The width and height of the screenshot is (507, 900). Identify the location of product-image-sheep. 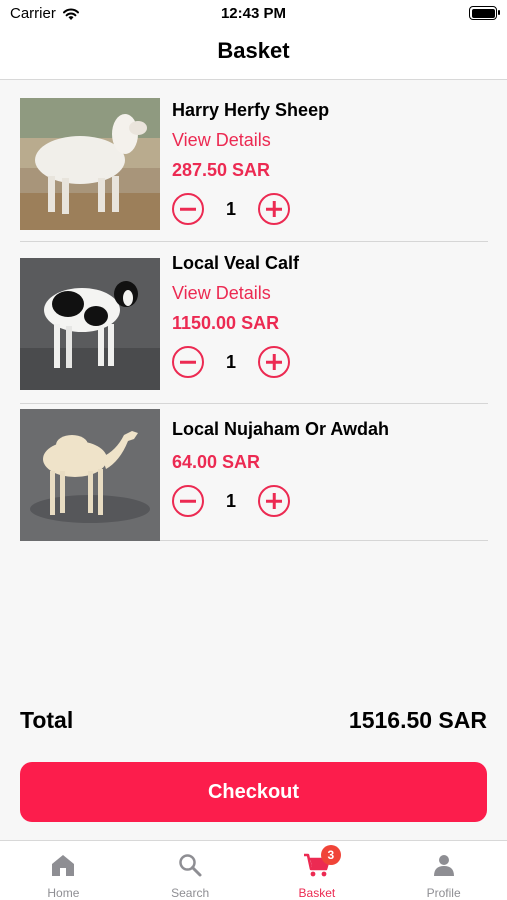
(90, 164).